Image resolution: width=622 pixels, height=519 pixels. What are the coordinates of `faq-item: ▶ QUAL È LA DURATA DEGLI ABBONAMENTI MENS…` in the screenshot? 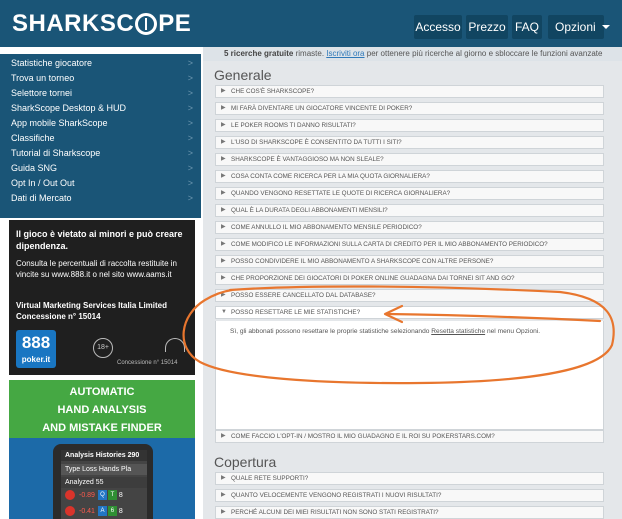 It's located at (409, 210).